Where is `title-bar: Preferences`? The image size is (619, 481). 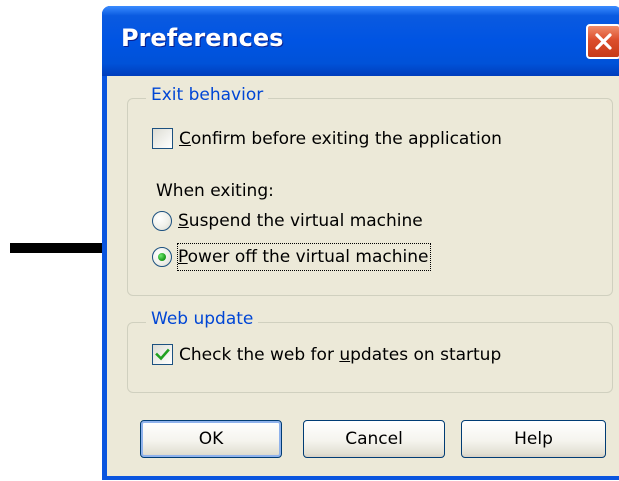
title-bar: Preferences is located at coordinates (360, 41).